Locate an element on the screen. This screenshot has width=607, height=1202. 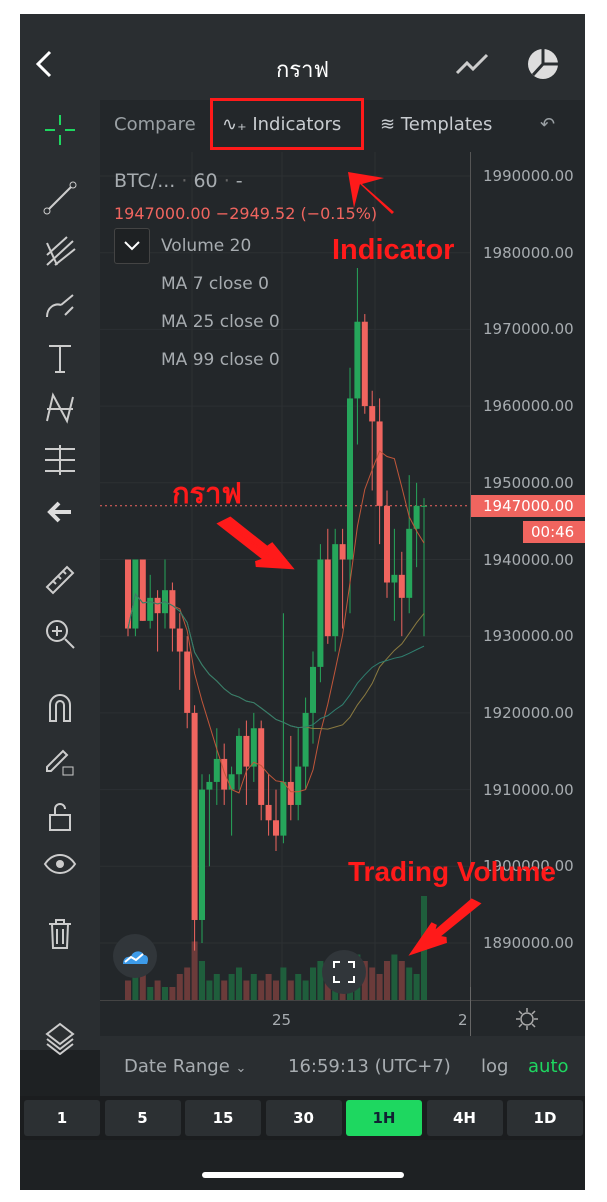
fib-icon is located at coordinates (60, 460).